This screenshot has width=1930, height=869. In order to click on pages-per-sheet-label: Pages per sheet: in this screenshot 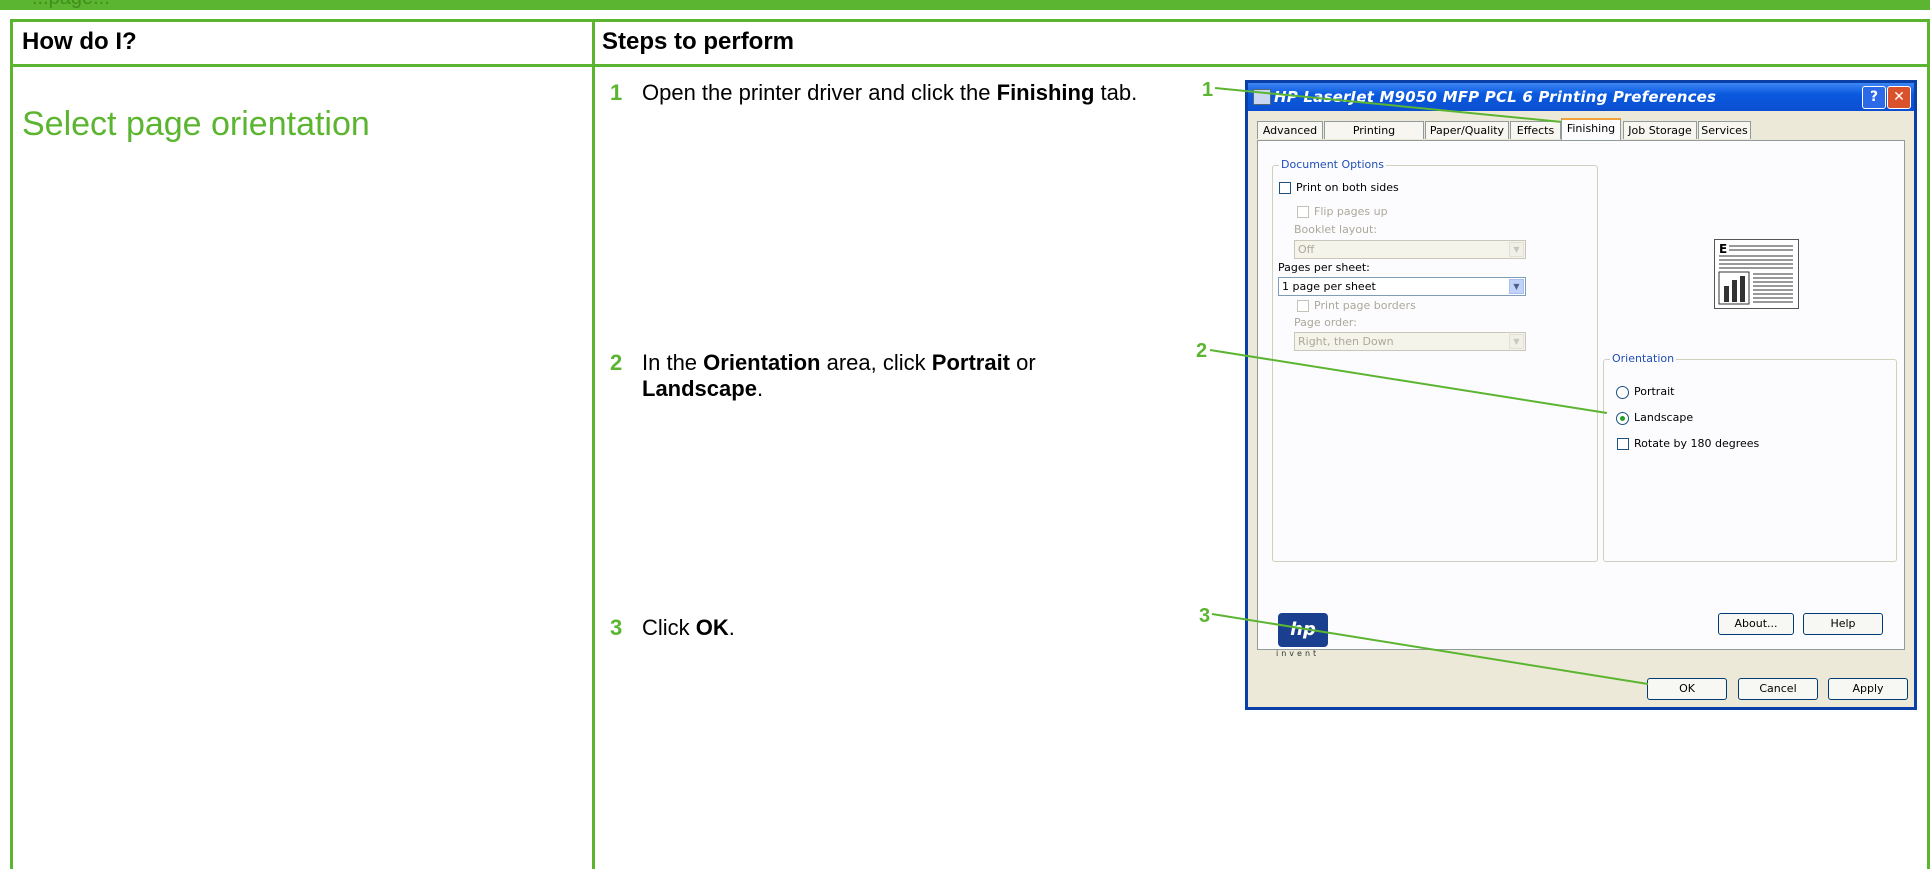, I will do `click(1324, 267)`.